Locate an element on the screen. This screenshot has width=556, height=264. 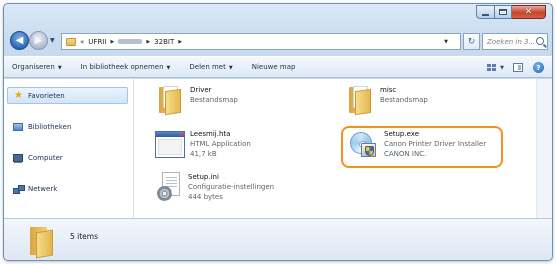
back-arrow-icon: ◀ is located at coordinates (19, 40).